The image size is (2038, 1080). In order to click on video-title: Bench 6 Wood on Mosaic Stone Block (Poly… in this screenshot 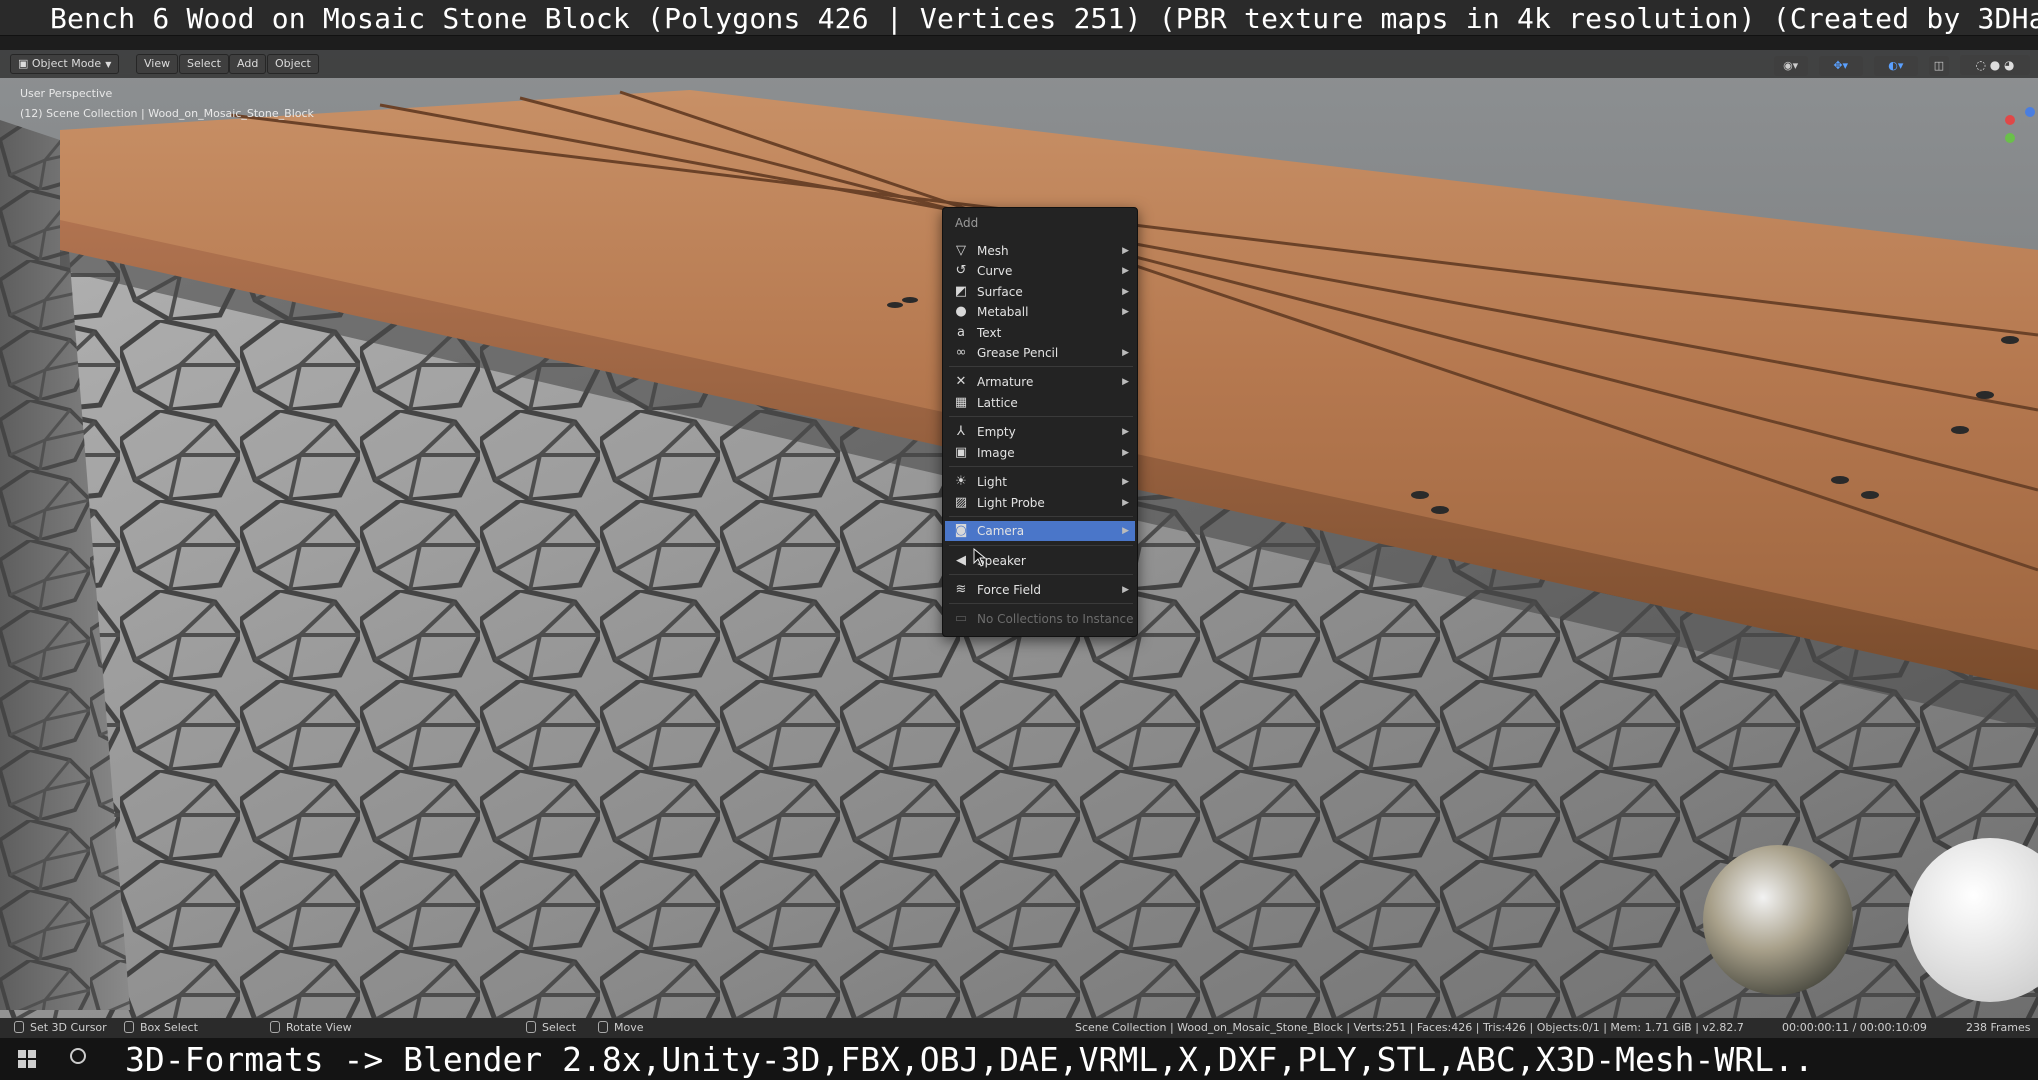, I will do `click(1044, 18)`.